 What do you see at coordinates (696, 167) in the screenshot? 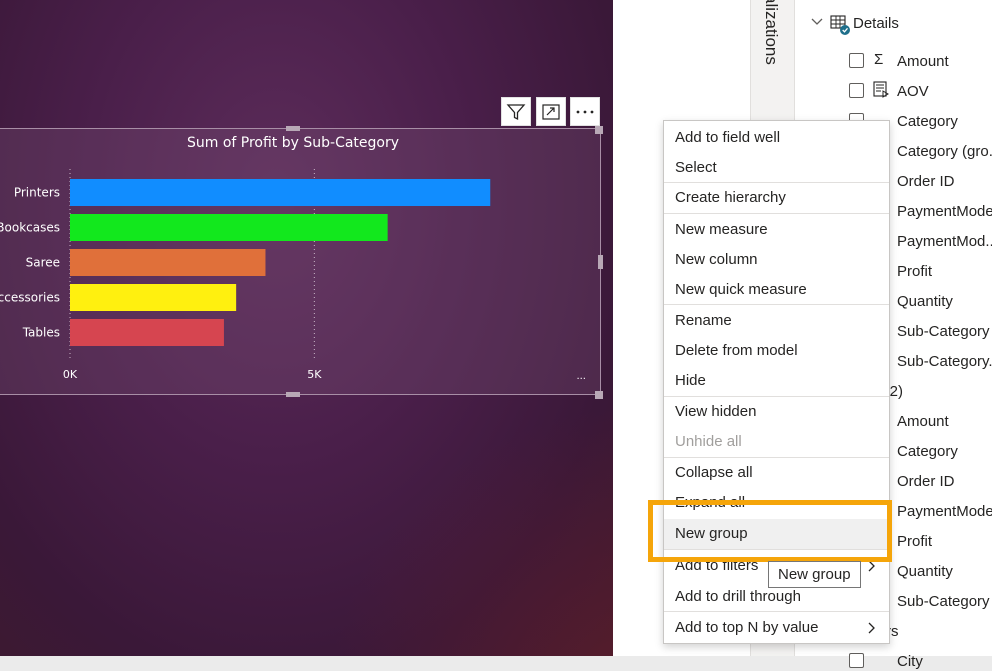
I see `menu-item-label: Select` at bounding box center [696, 167].